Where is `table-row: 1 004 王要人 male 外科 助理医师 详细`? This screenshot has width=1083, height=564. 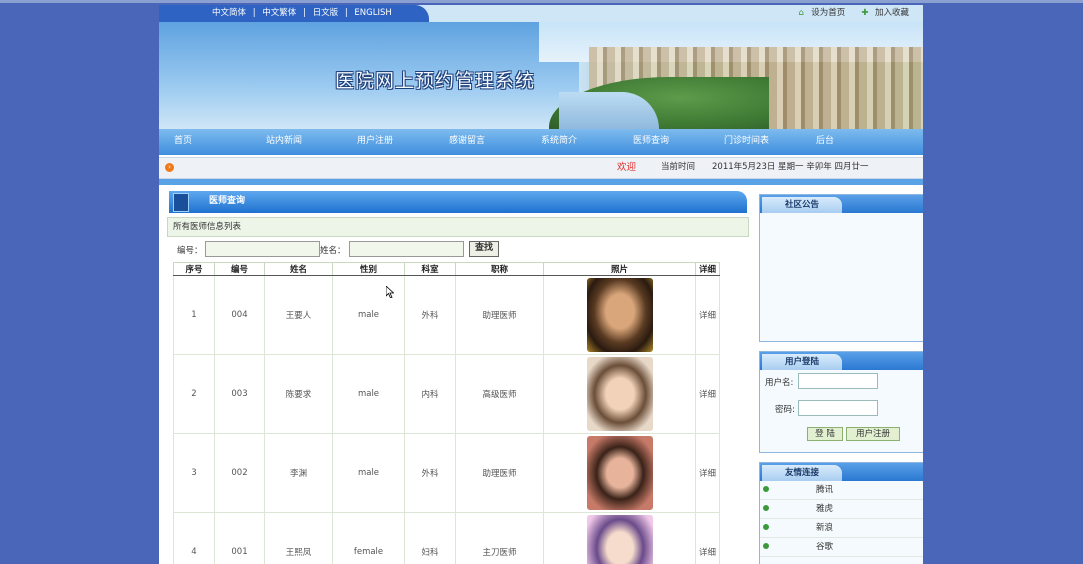
table-row: 1 004 王要人 male 外科 助理医师 详细 is located at coordinates (446, 315).